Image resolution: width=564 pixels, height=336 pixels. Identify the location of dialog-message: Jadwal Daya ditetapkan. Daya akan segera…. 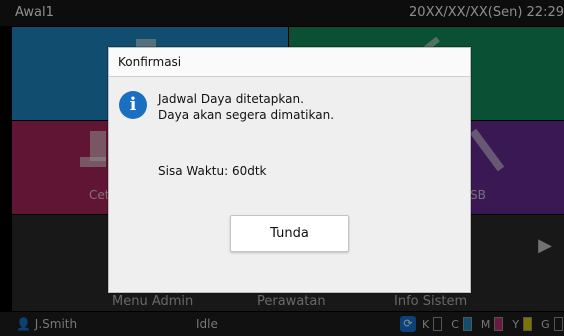
(246, 107).